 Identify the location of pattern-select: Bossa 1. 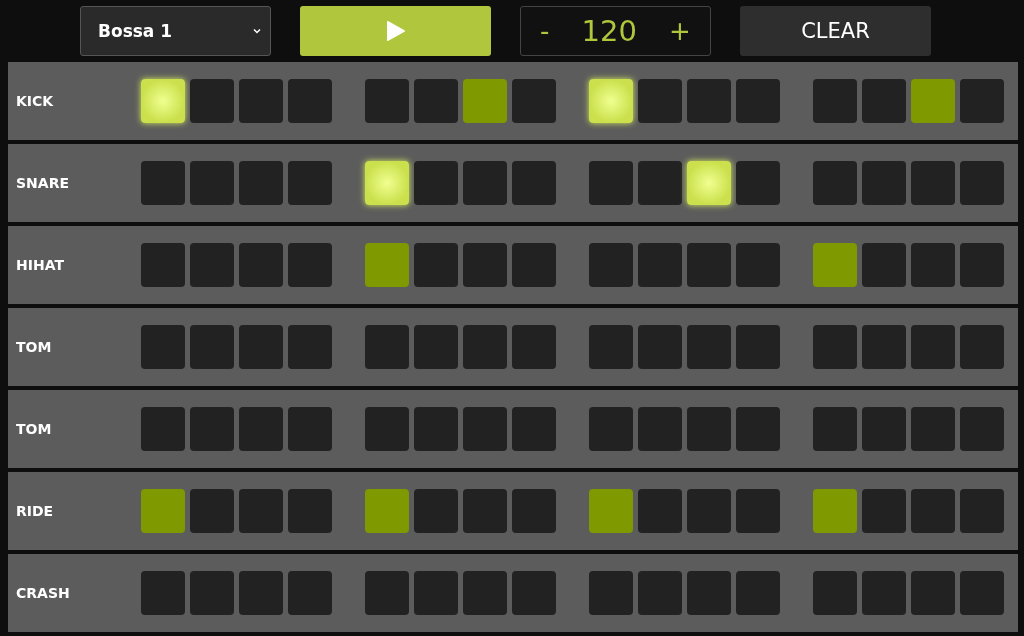
(175, 31).